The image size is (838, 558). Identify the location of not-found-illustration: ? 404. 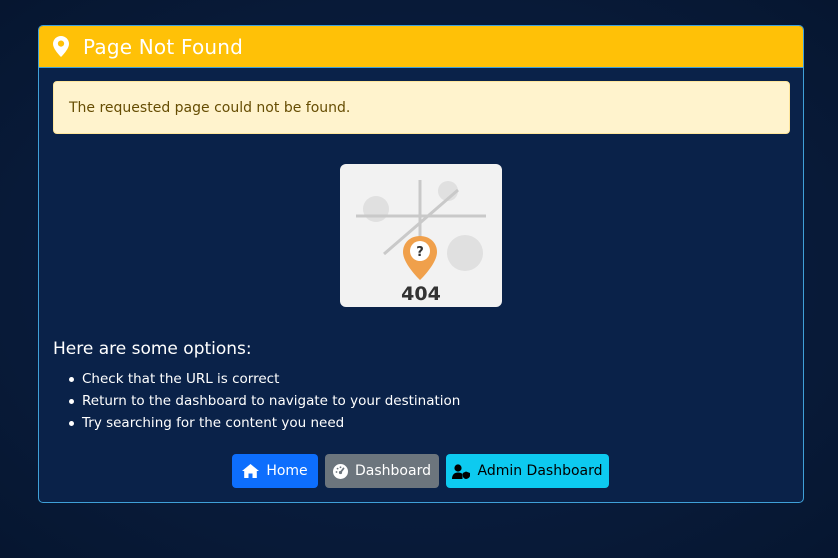
(421, 235).